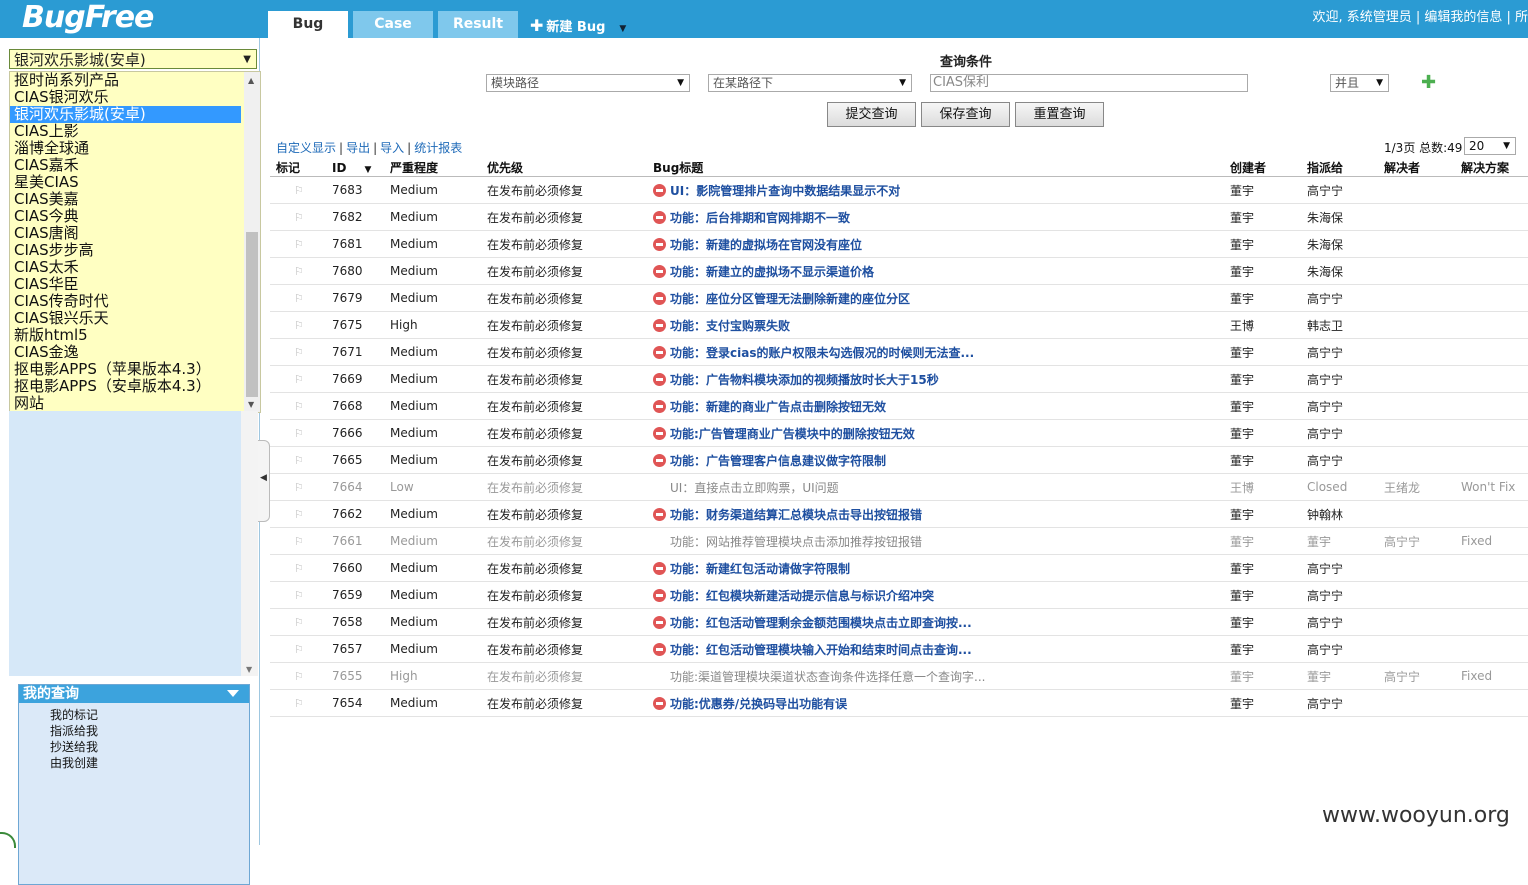 This screenshot has width=1528, height=885. What do you see at coordinates (308, 24) in the screenshot?
I see `tab-bug: Bug` at bounding box center [308, 24].